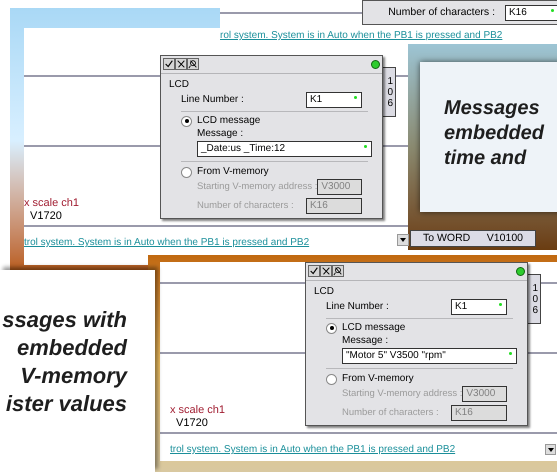  I want to click on rung-comment: rol system. System is in Auto when the PB1 is pressed and PB2, so click(361, 36).